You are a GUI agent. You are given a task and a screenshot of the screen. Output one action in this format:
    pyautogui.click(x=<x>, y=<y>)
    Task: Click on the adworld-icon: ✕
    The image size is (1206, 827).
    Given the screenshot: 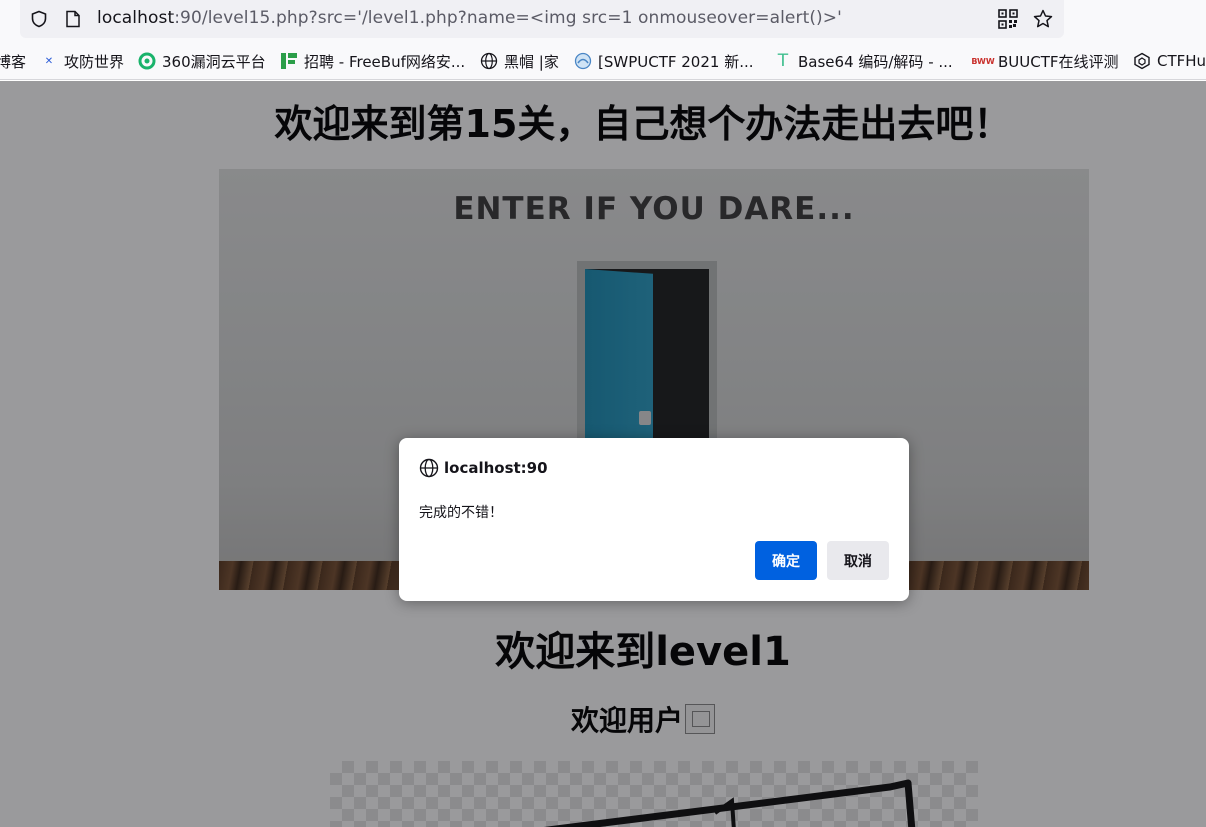 What is the action you would take?
    pyautogui.click(x=49, y=61)
    